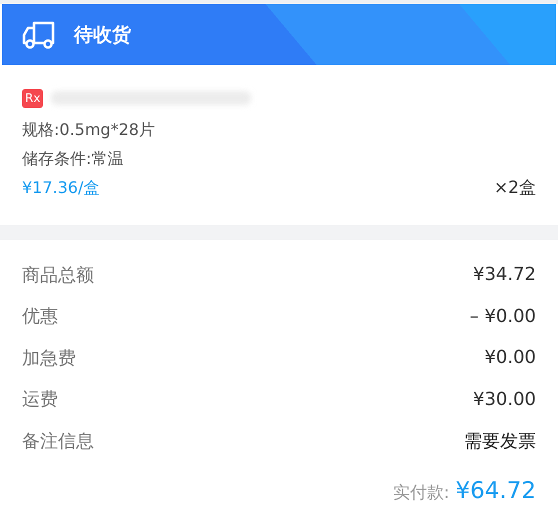  I want to click on summary-value: 需要发票, so click(500, 441).